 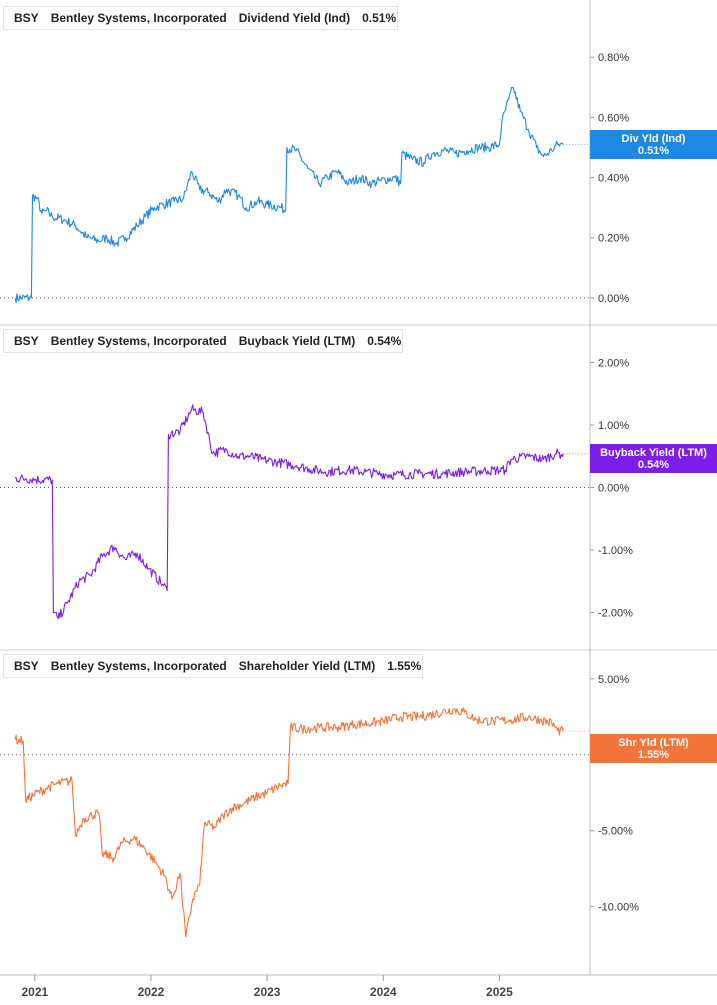 I want to click on y-tick-label: 1.00%, so click(x=613, y=426).